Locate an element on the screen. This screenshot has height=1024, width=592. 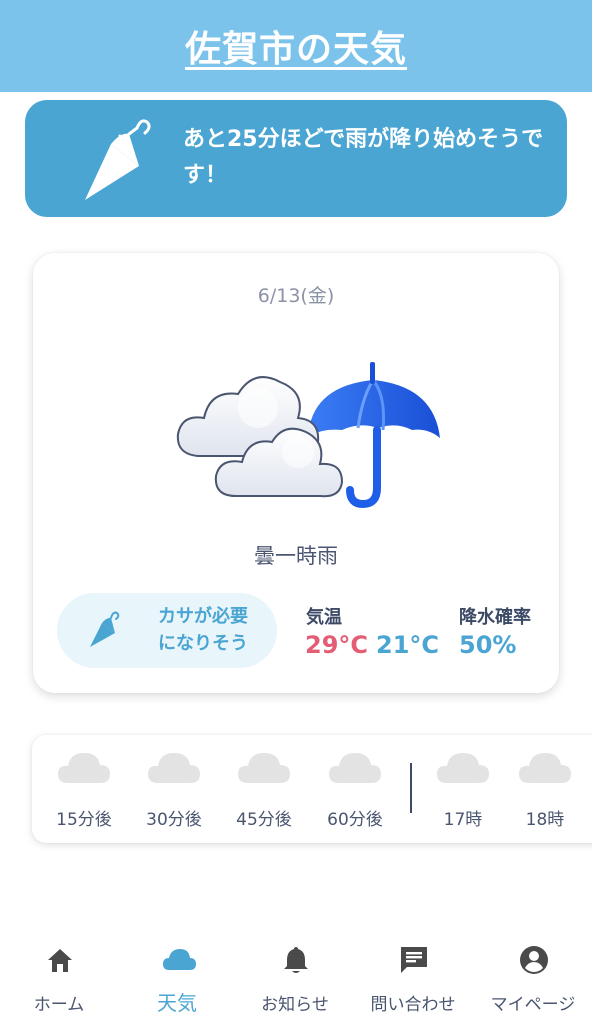
home-icon is located at coordinates (60, 960).